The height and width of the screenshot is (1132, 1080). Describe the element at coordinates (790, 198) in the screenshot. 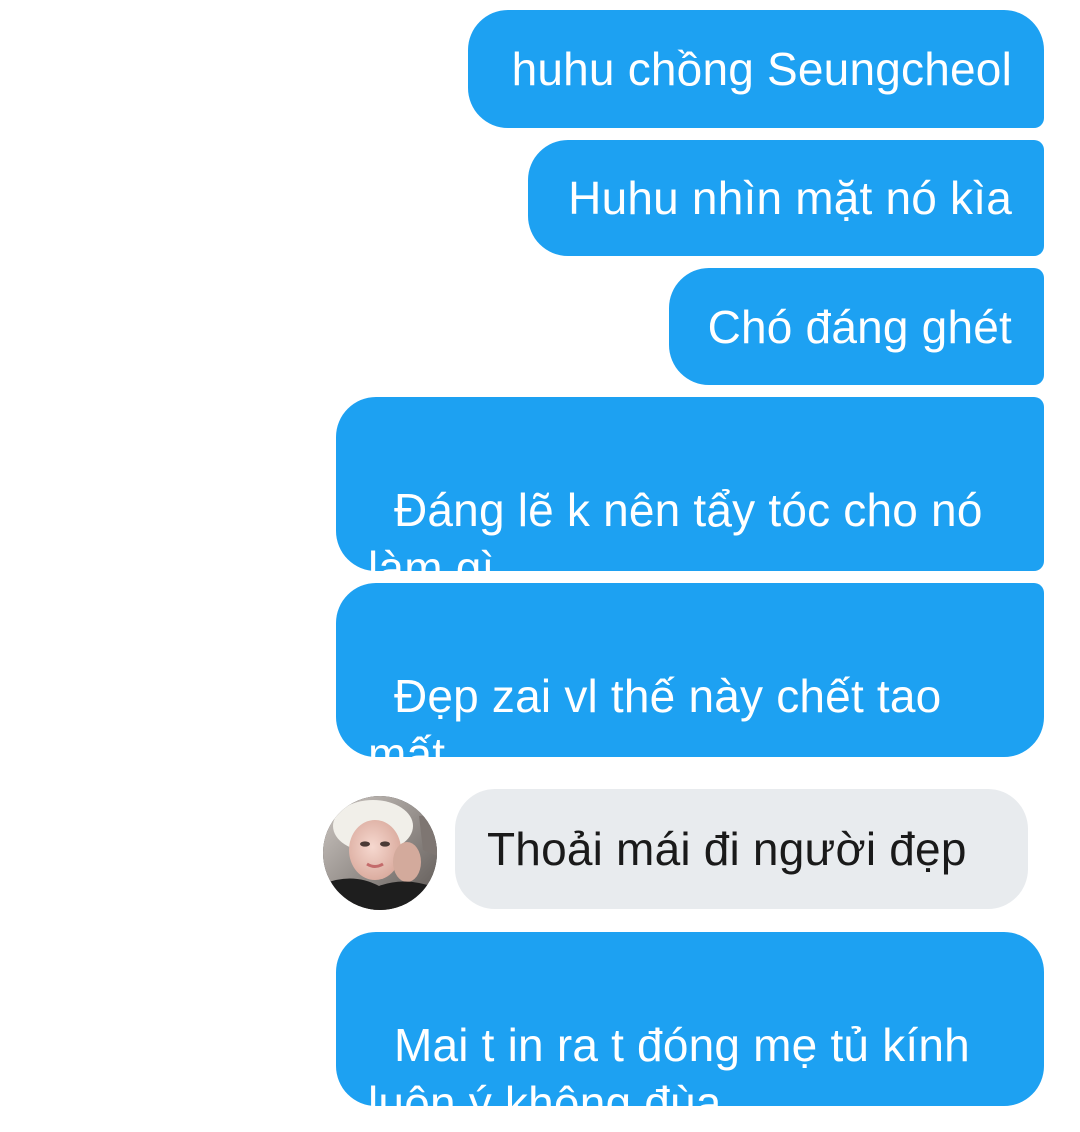

I see `message-text: Huhu nhìn mặt nó kìa` at that location.